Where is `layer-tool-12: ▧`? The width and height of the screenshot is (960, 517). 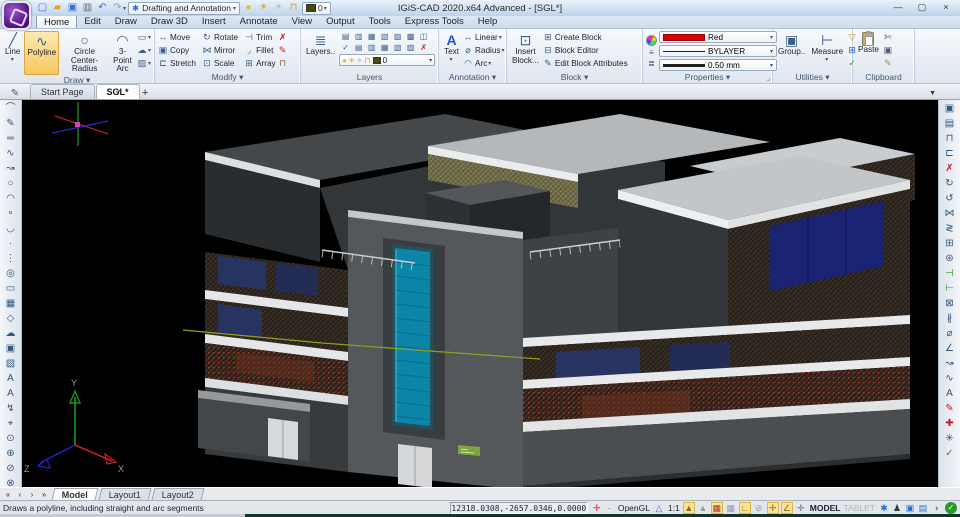
layer-tool-12: ▧ is located at coordinates (397, 47).